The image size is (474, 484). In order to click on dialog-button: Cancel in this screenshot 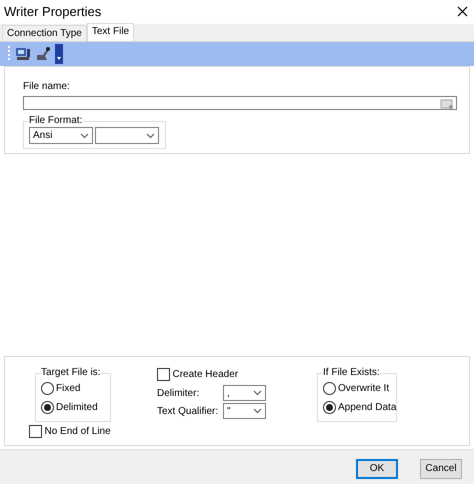, I will do `click(441, 468)`.